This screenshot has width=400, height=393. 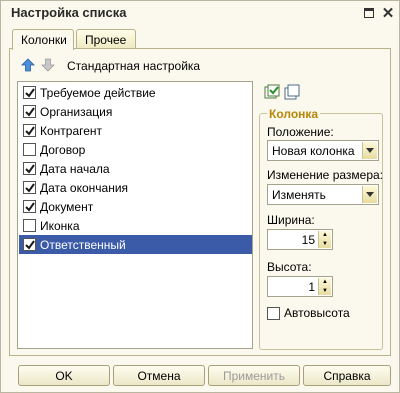 I want to click on height-value: 1, so click(x=311, y=286).